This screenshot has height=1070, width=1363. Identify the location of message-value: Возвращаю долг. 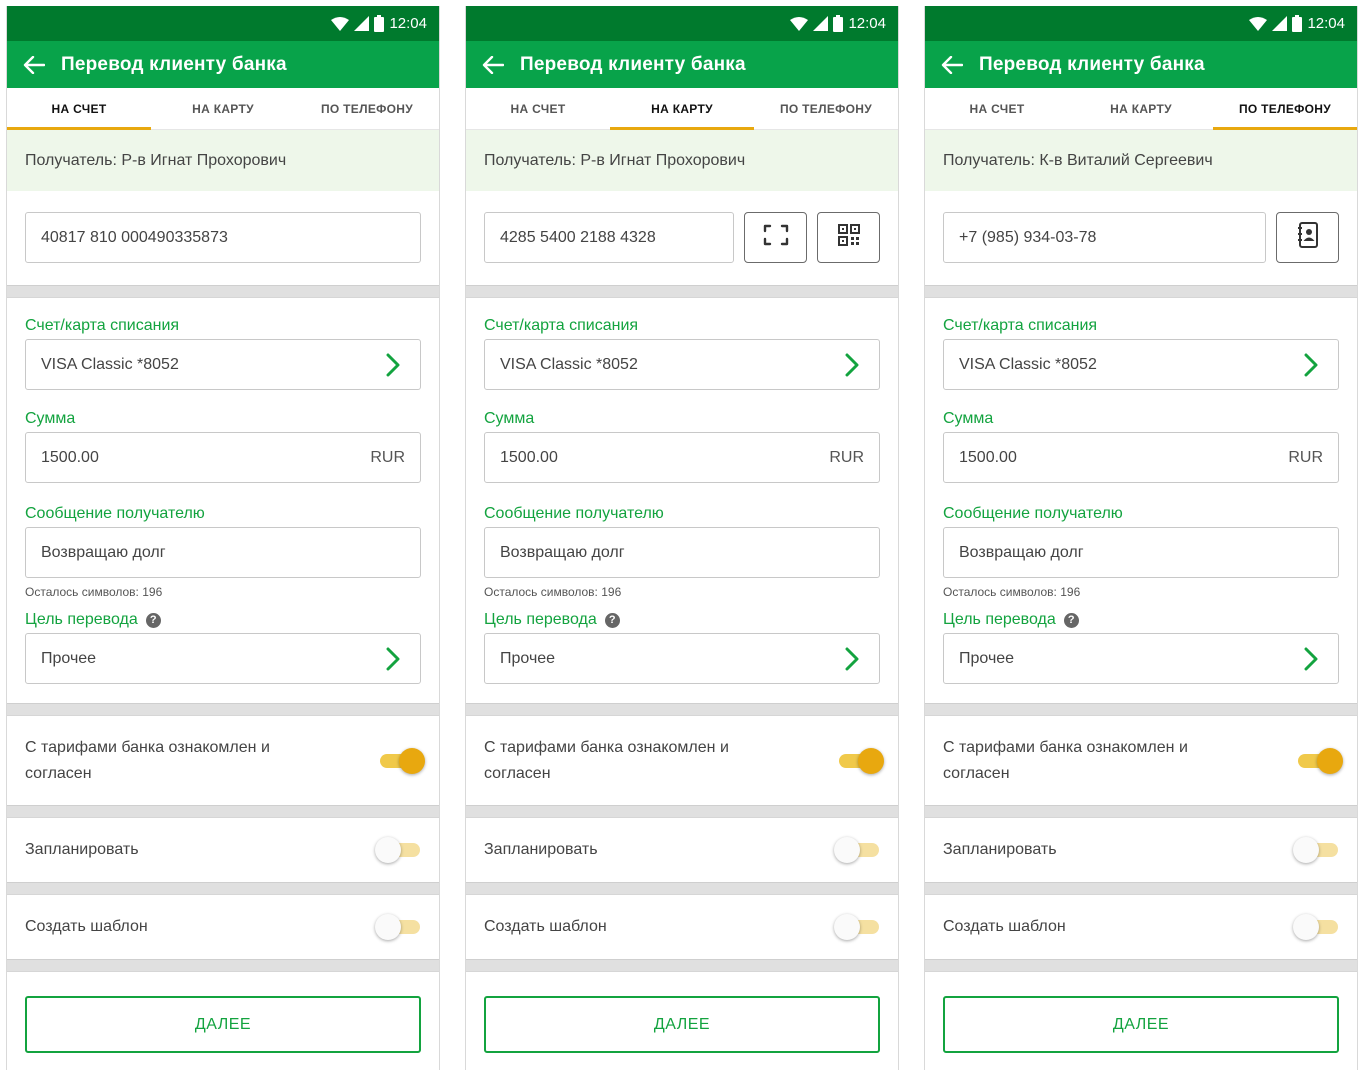
(1021, 552).